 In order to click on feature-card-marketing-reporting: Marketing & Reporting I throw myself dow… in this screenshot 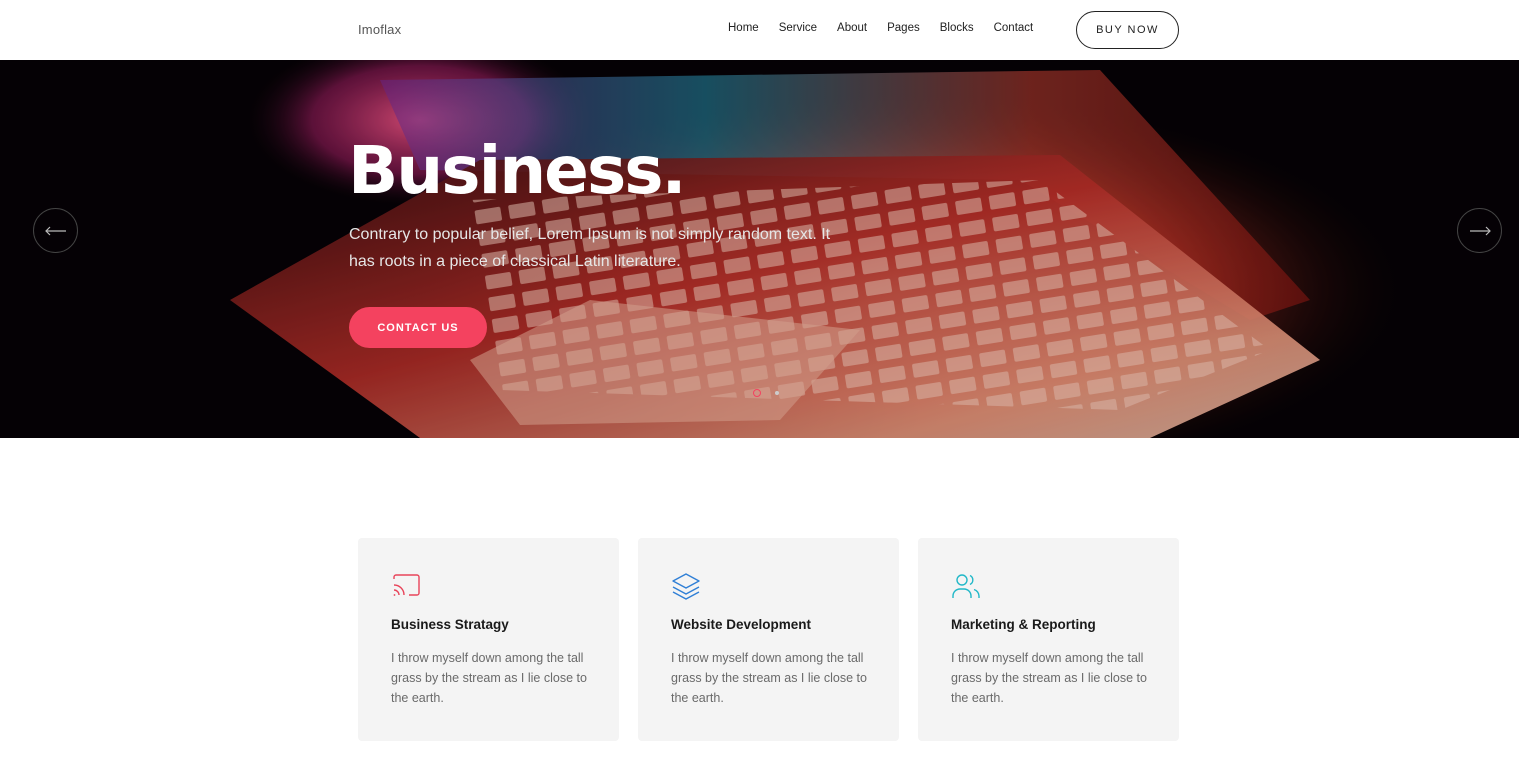, I will do `click(1048, 639)`.